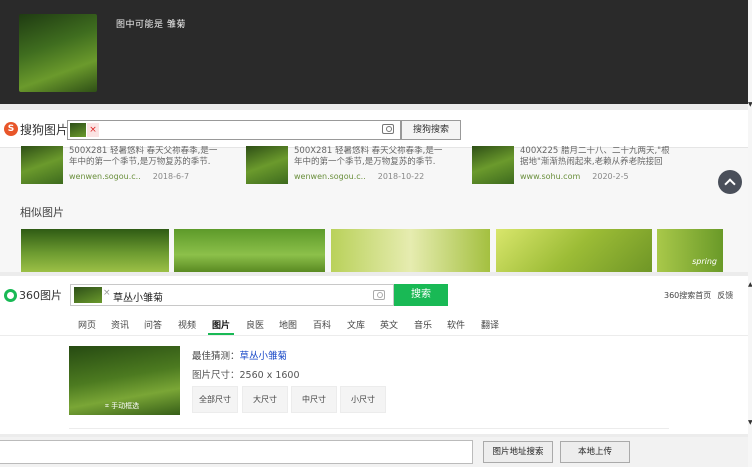 The image size is (752, 467). I want to click on tab-images: 图片, so click(221, 326).